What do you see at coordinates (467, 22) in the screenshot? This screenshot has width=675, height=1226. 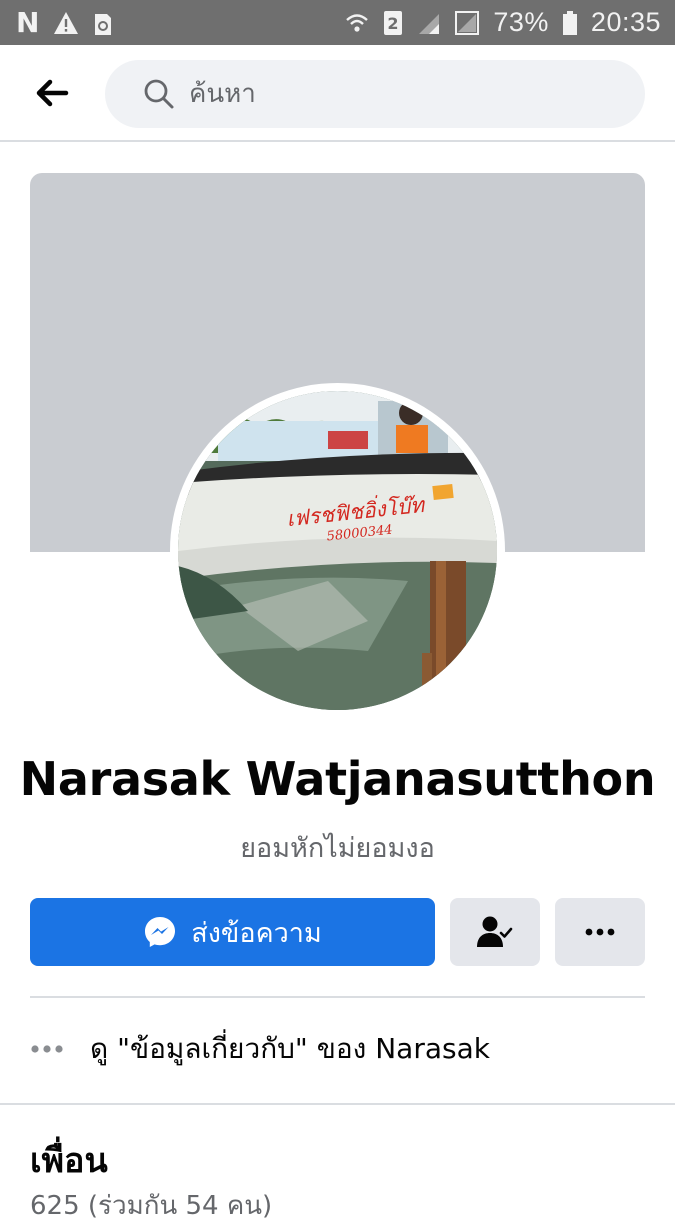 I see `no-signal-icon` at bounding box center [467, 22].